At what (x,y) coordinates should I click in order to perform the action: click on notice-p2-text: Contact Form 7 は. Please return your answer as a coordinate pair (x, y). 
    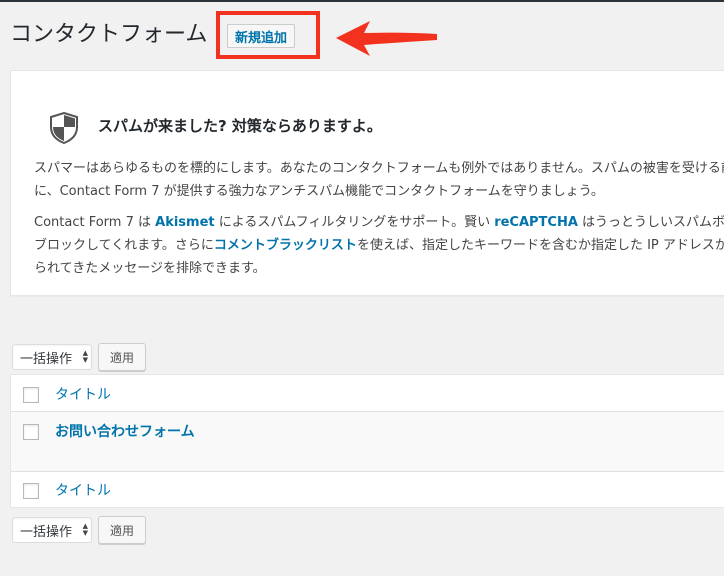
    Looking at the image, I should click on (95, 222).